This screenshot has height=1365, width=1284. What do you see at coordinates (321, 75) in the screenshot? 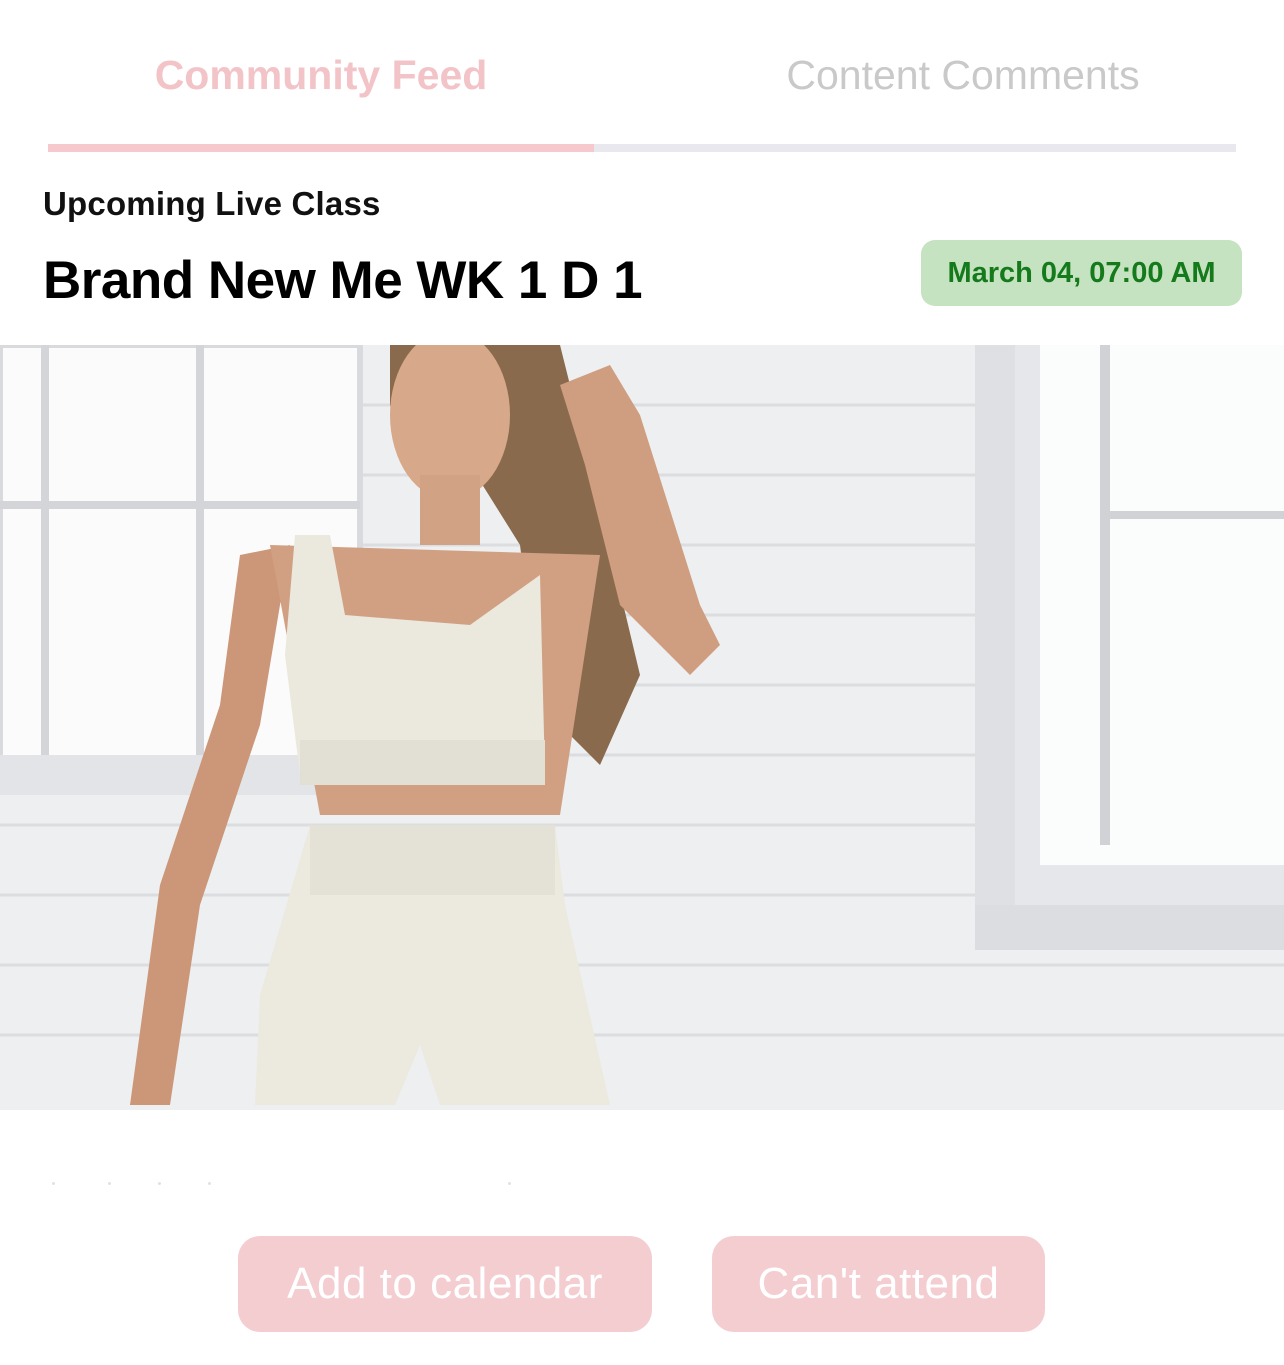
I see `tab-community-feed: Community Feed` at bounding box center [321, 75].